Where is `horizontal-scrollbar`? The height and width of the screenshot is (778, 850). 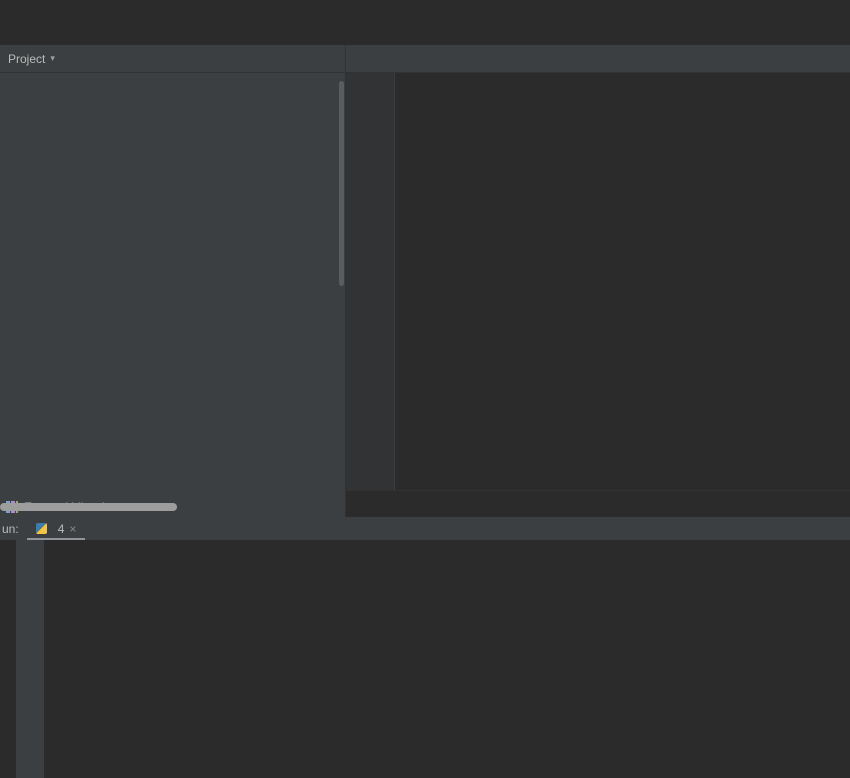
horizontal-scrollbar is located at coordinates (172, 507).